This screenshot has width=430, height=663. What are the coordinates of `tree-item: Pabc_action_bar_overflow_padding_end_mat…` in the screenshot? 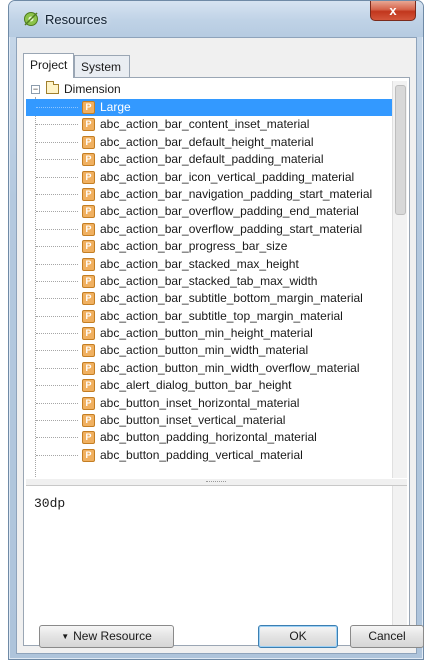 It's located at (209, 211).